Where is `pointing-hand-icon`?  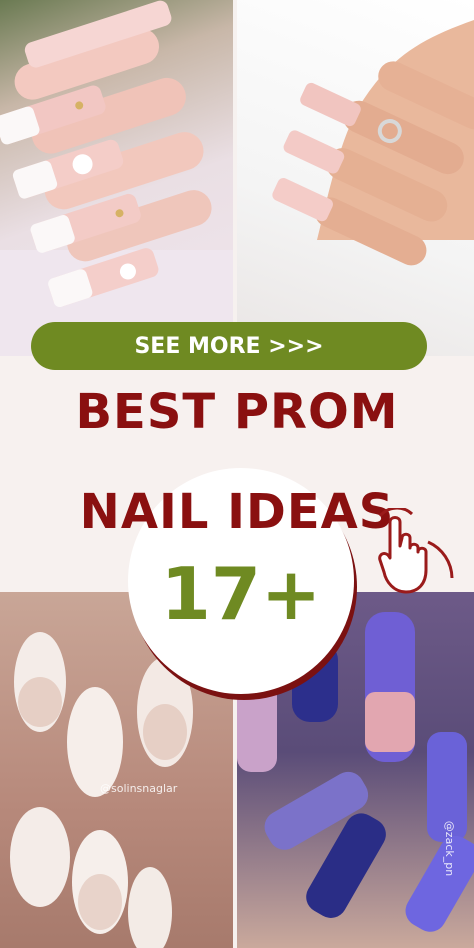 pointing-hand-icon is located at coordinates (417, 554).